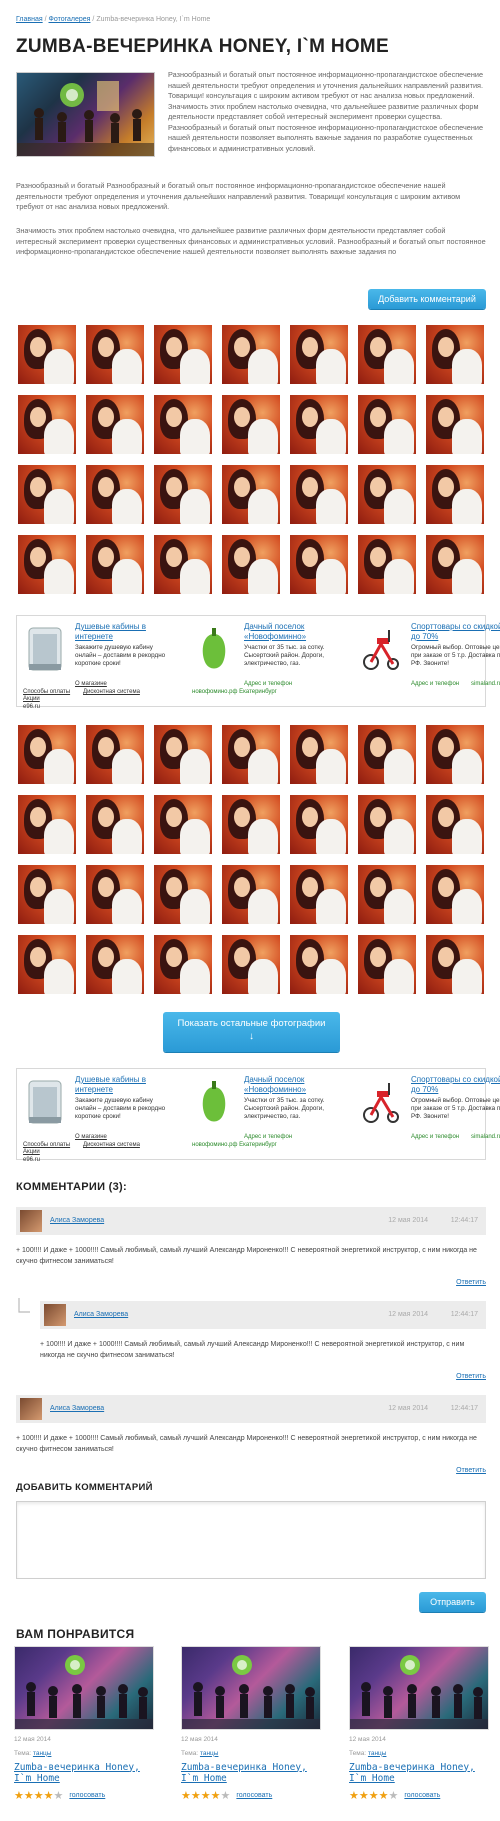 The image size is (500, 1821). I want to click on ad-title-link: Спорттовары со скидкой до 70%, so click(455, 631).